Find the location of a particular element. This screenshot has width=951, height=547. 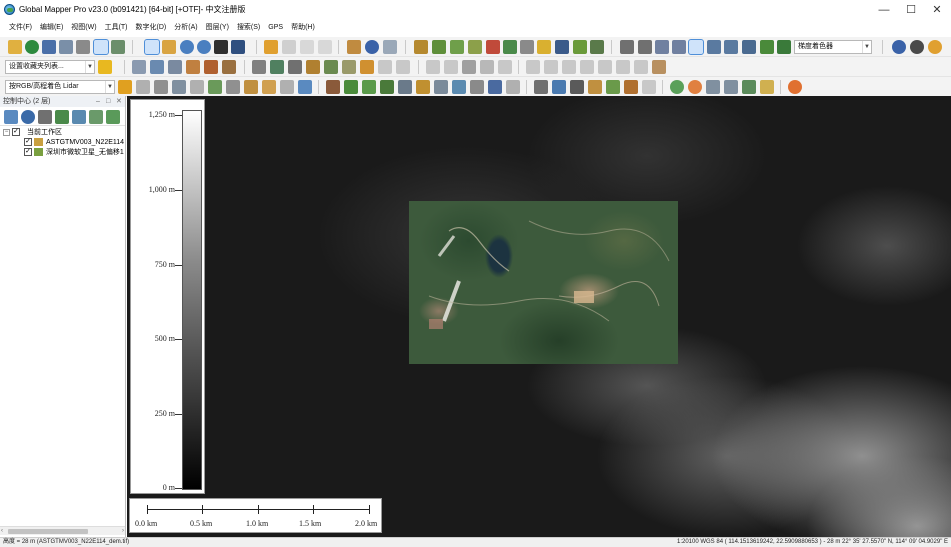

wrench-icon is located at coordinates (83, 47).